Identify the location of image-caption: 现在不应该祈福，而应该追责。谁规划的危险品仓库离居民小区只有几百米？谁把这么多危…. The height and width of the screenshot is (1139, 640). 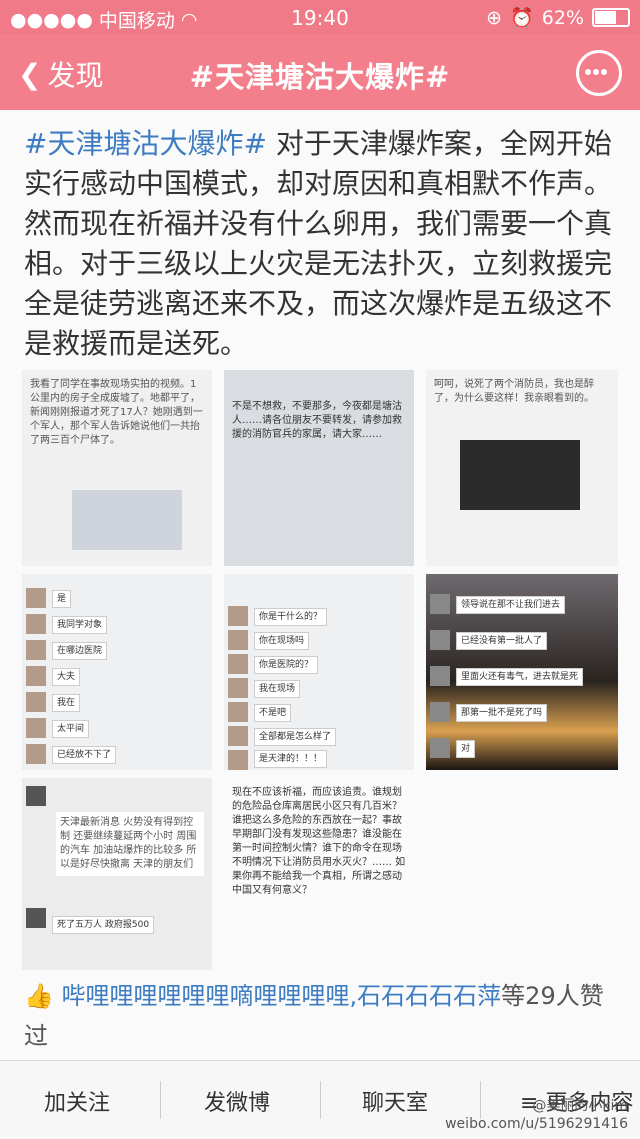
(319, 841).